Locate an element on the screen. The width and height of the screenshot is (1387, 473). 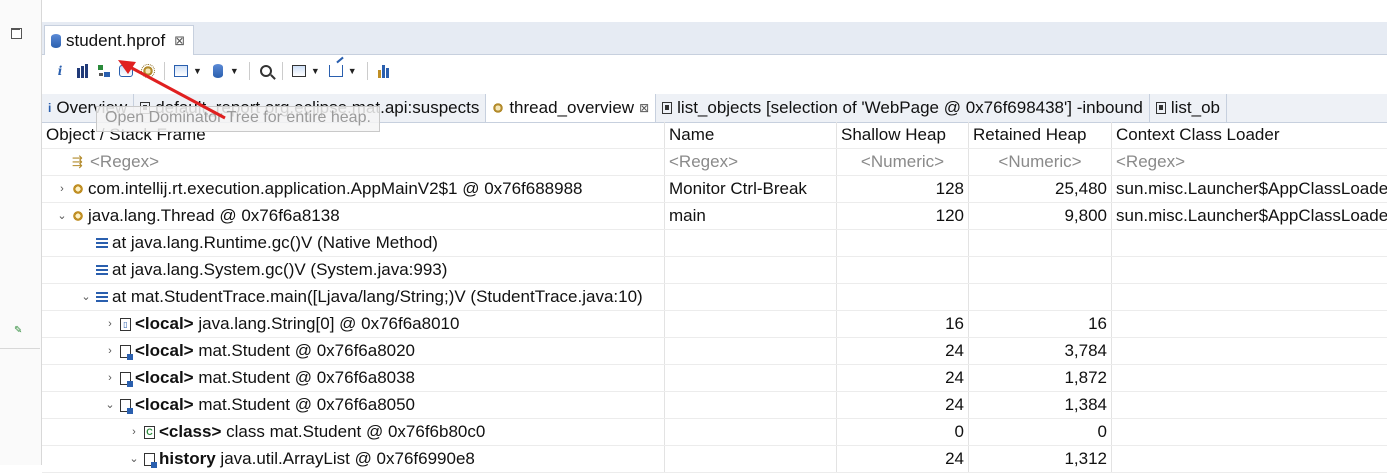
object-label: <local> mat.Student @ 0x76f6a8038 is located at coordinates (275, 378).